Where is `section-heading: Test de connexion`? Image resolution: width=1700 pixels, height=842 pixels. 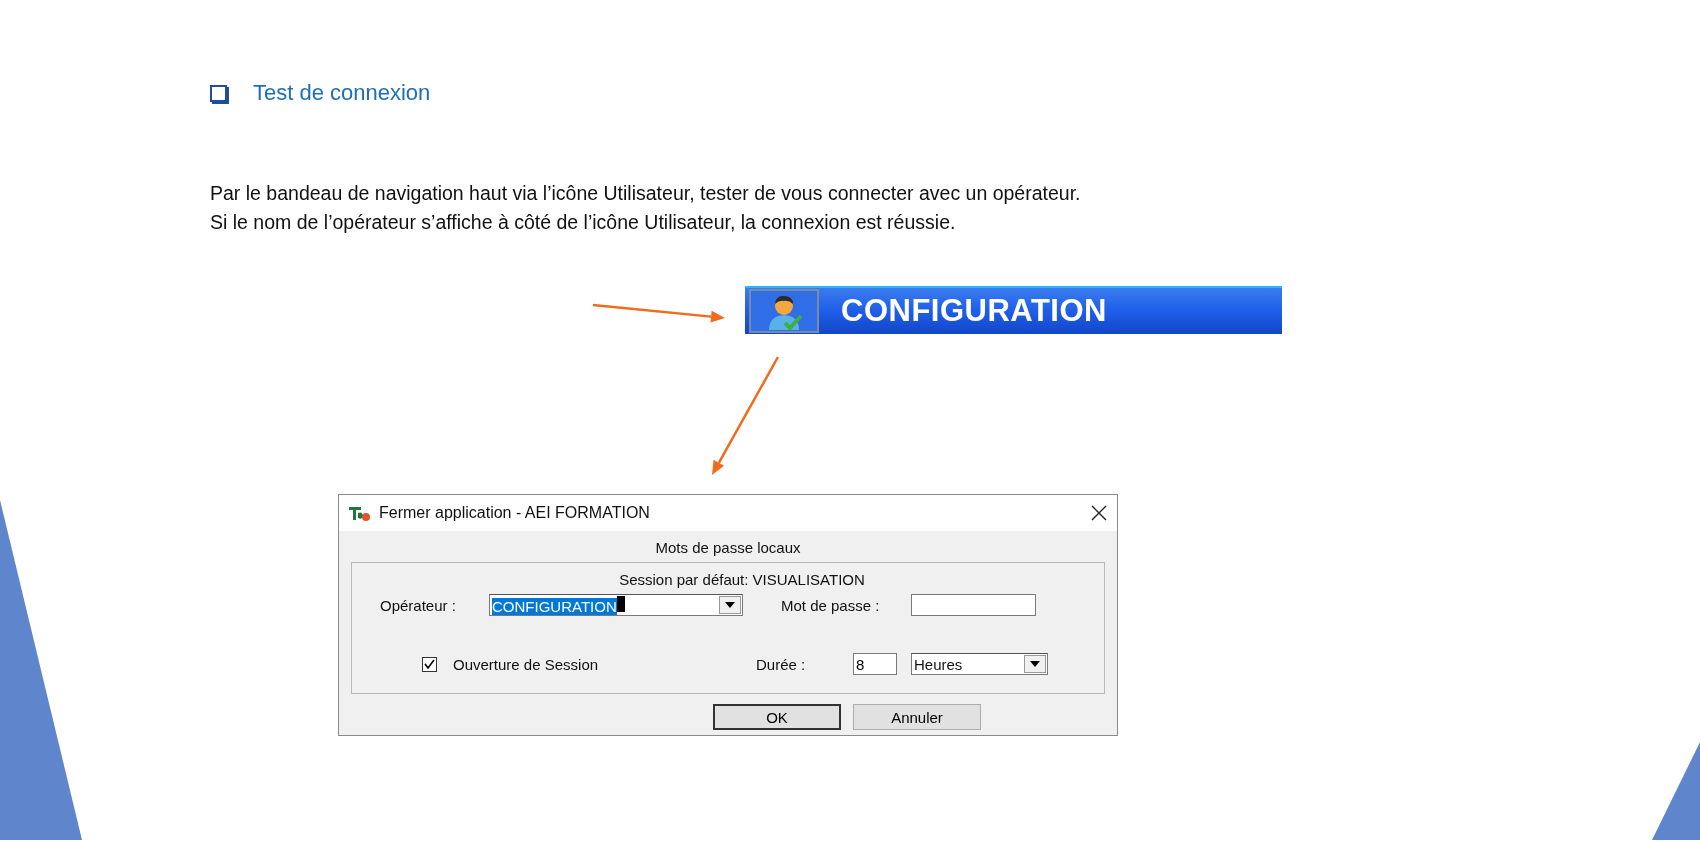
section-heading: Test de connexion is located at coordinates (342, 93).